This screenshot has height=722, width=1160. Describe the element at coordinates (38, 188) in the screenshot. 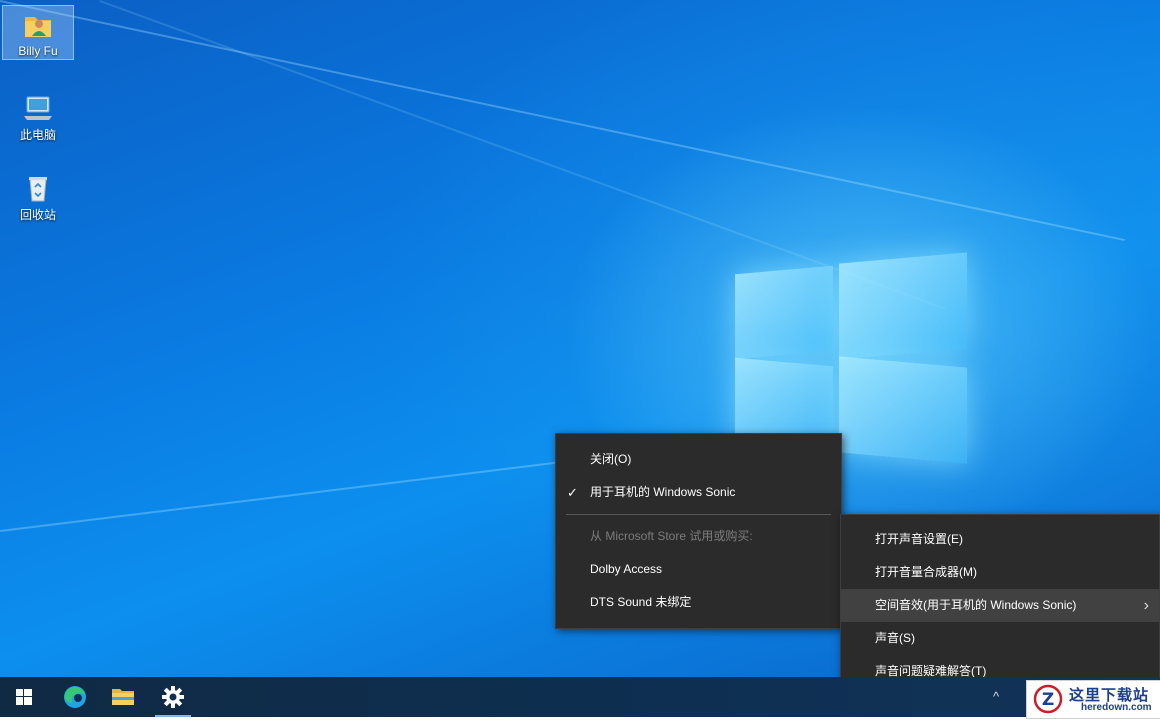

I see `recycle-bin-icon` at that location.